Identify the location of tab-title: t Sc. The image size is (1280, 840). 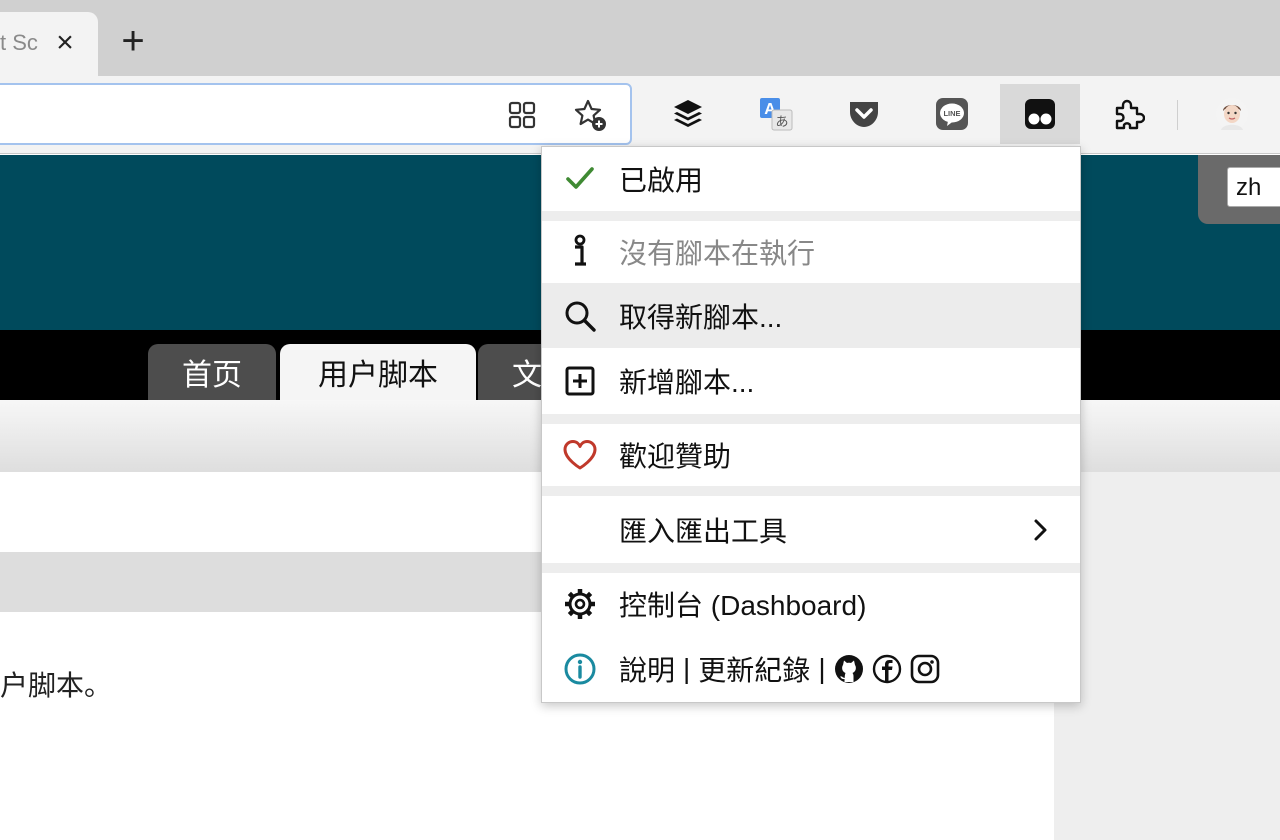
(19, 42).